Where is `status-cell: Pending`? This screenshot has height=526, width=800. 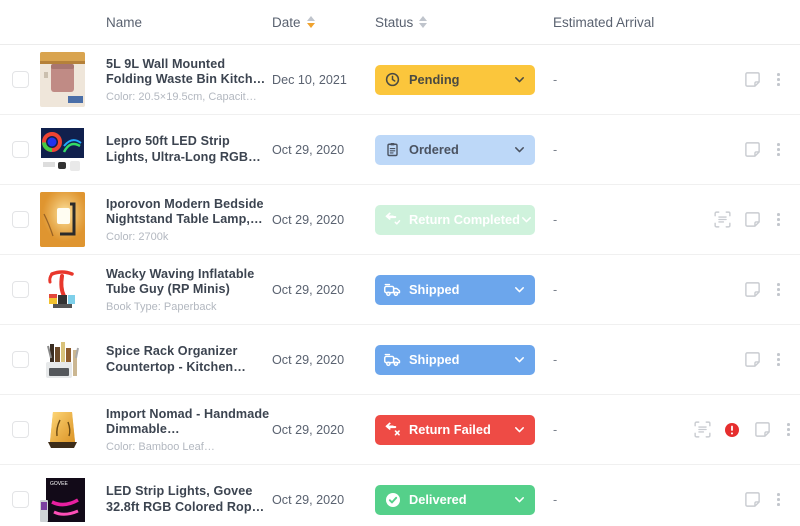
status-cell: Pending is located at coordinates (464, 79).